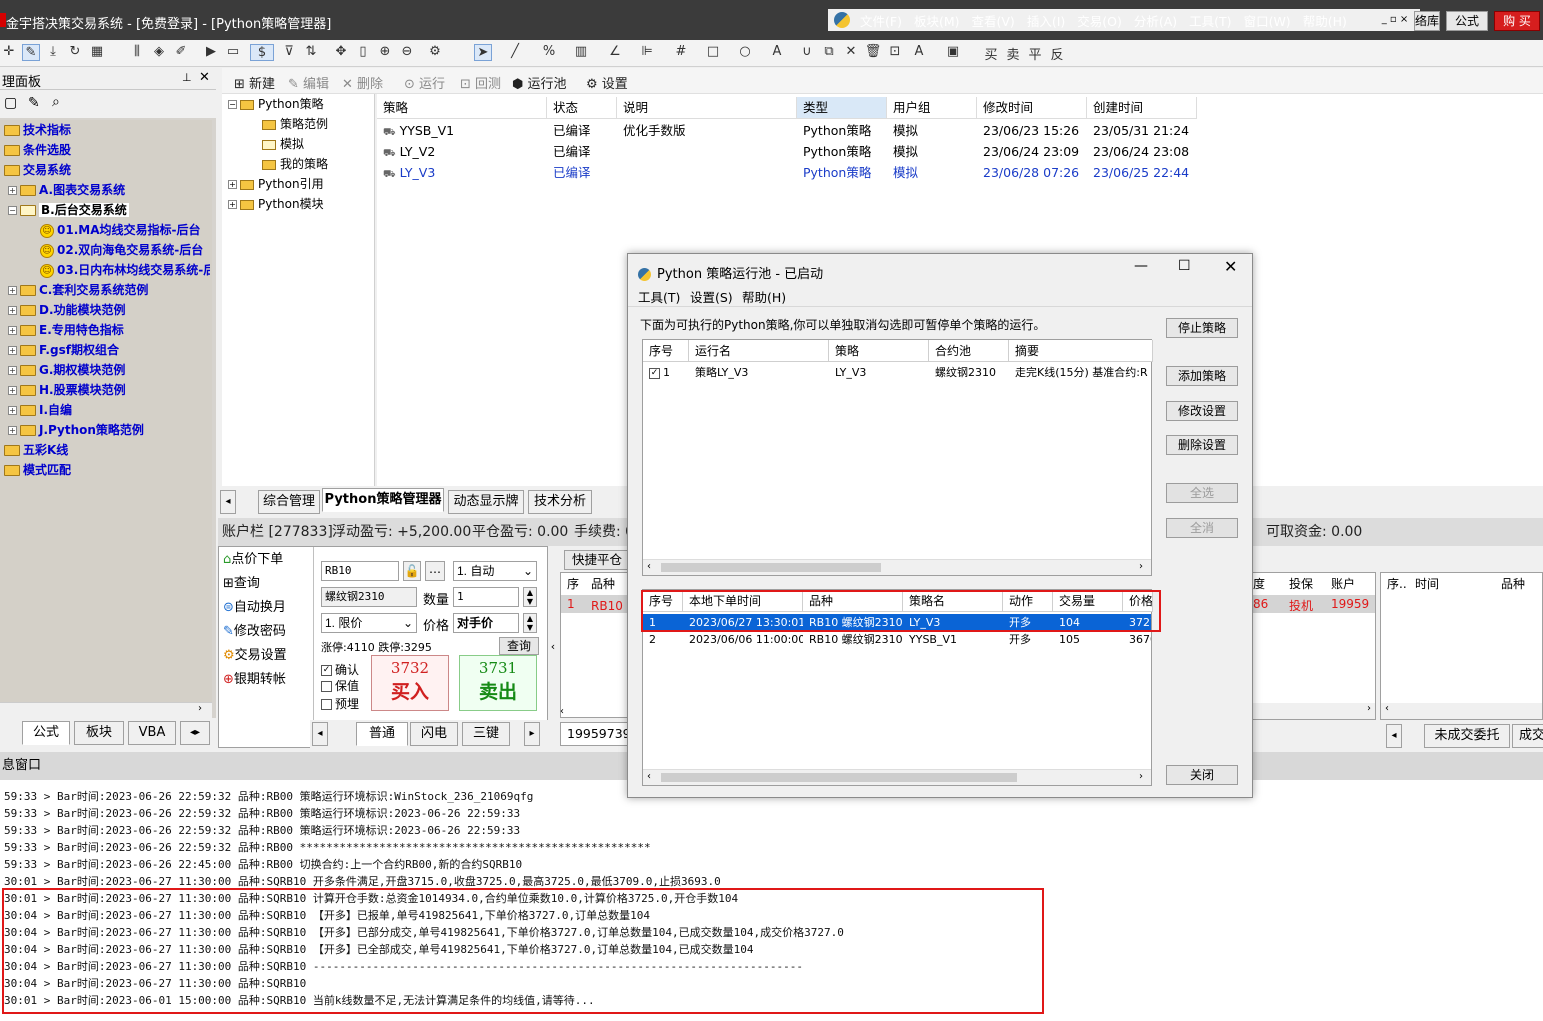  I want to click on tree-item: 模式匹配, so click(37, 470).